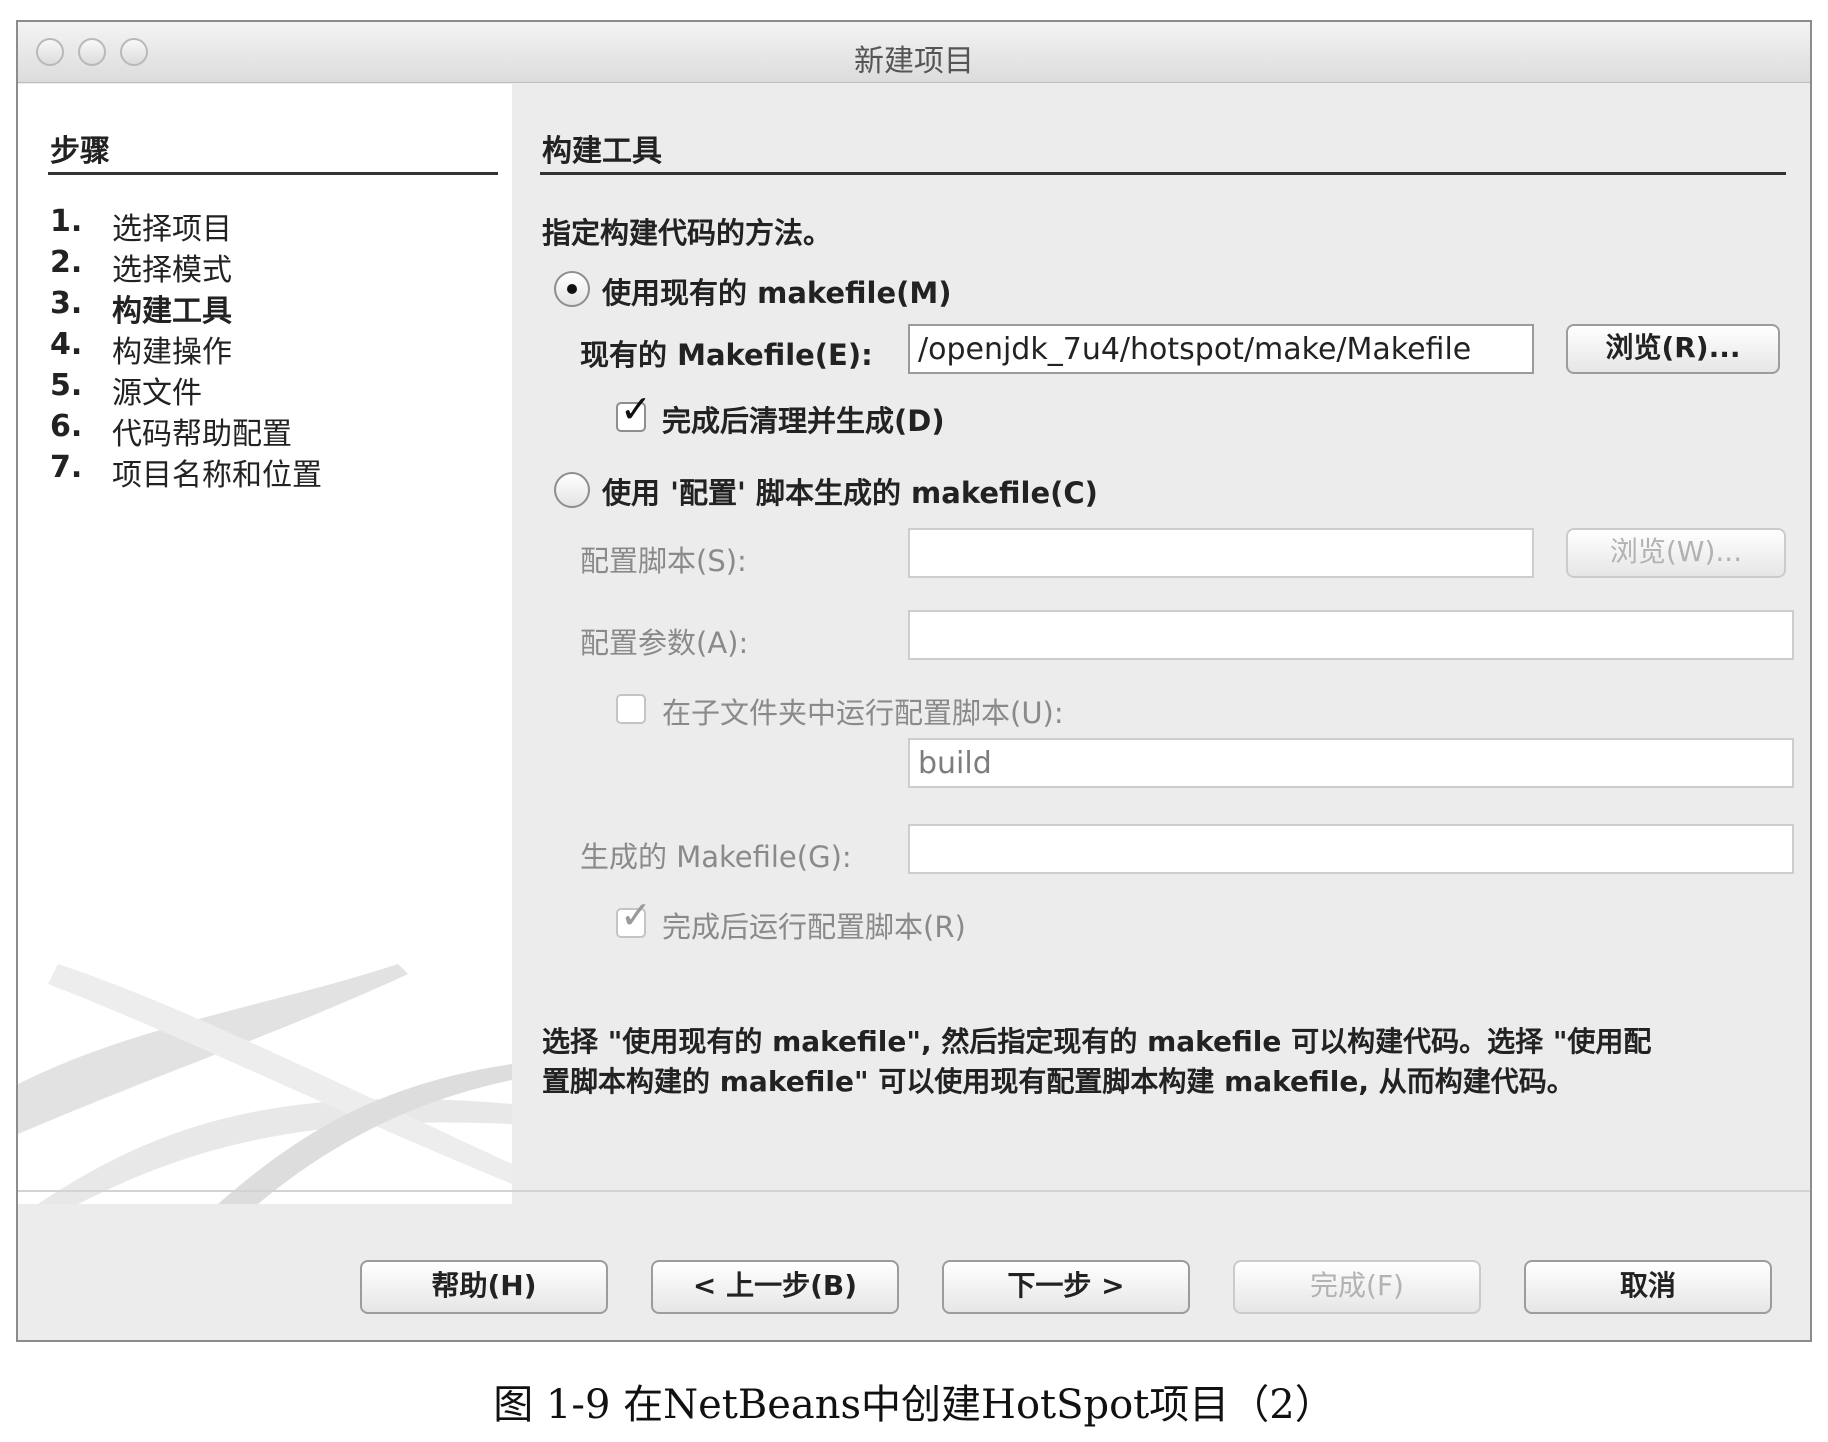  I want to click on step-item: 5. 源文件, so click(186, 389).